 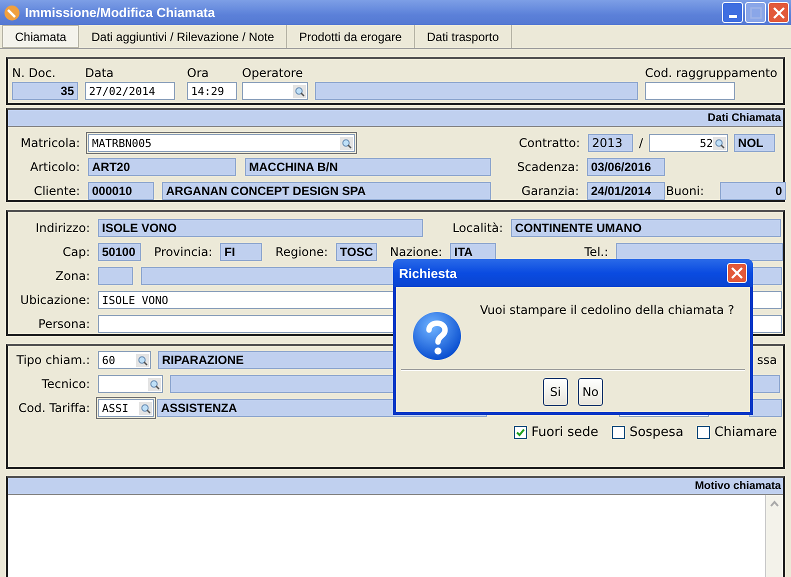 What do you see at coordinates (744, 118) in the screenshot?
I see `section-title: Dati Chiamata` at bounding box center [744, 118].